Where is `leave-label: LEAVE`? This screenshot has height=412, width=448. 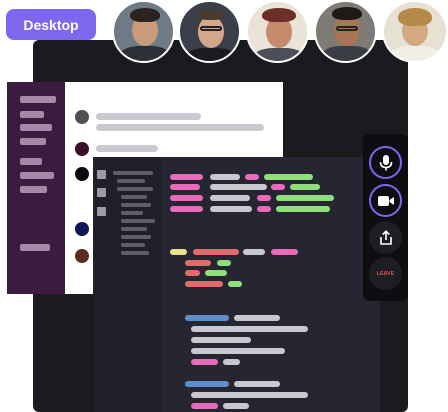 leave-label: LEAVE is located at coordinates (385, 273).